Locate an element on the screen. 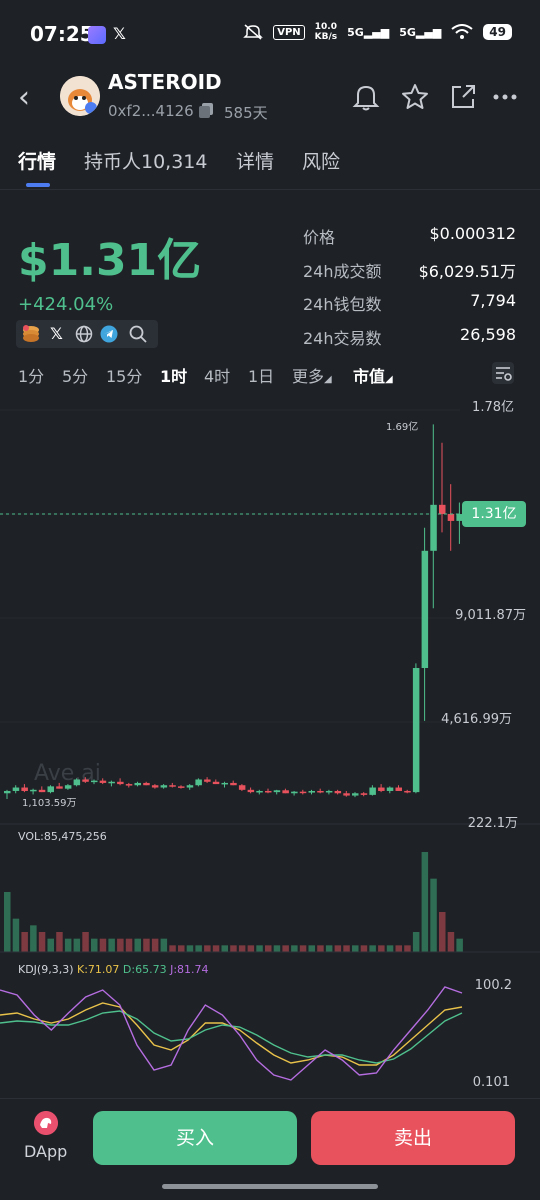  kdj-axis-label: 0.101 is located at coordinates (491, 1082).